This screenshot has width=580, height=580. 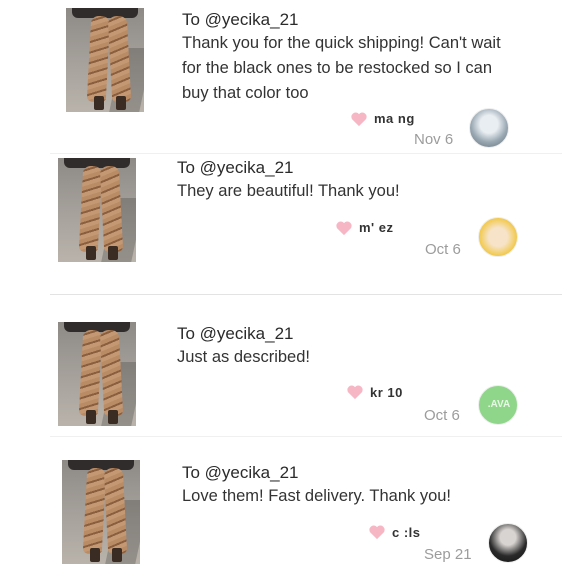 I want to click on reviewer-username: m' ez, so click(x=376, y=227).